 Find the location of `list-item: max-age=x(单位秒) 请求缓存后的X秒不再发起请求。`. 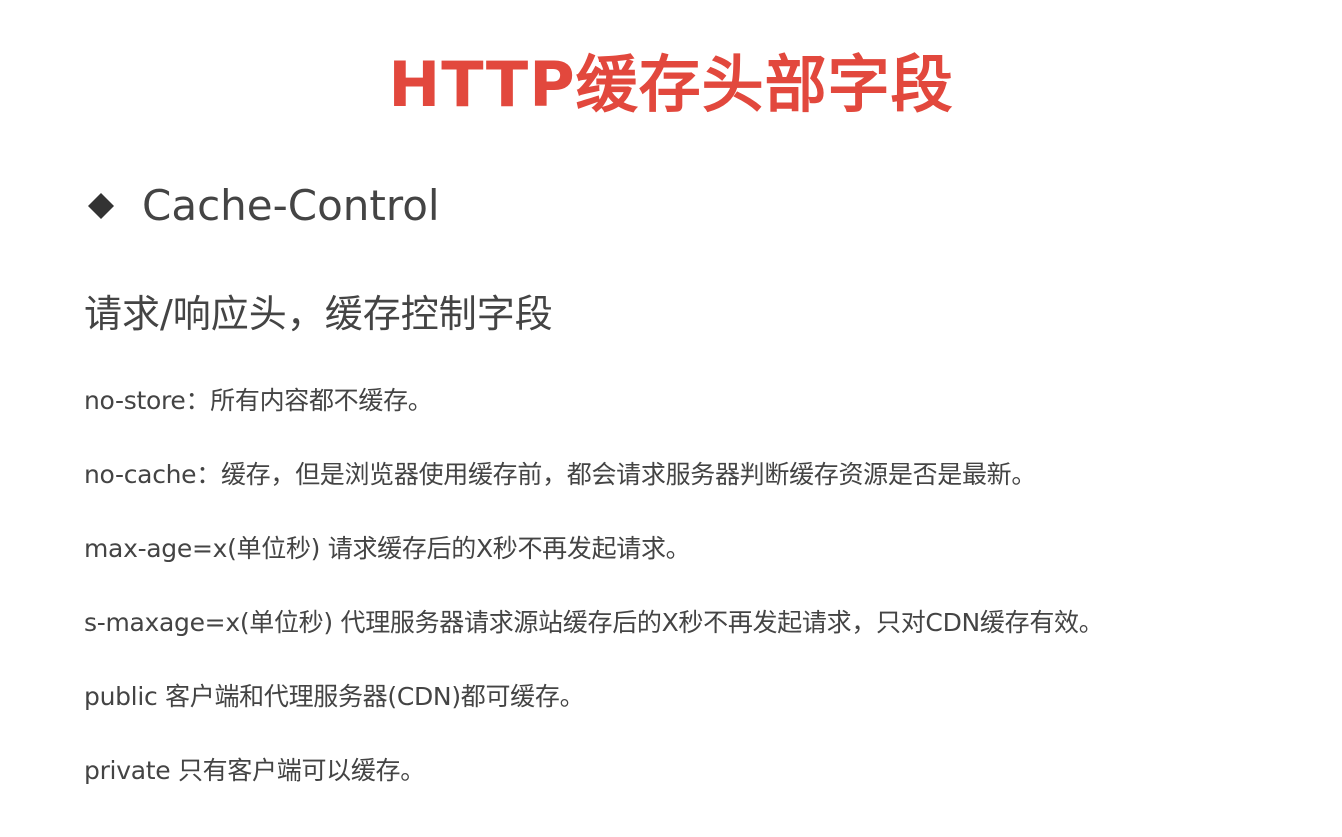

list-item: max-age=x(单位秒) 请求缓存后的X秒不再发起请求。 is located at coordinates (709, 549).